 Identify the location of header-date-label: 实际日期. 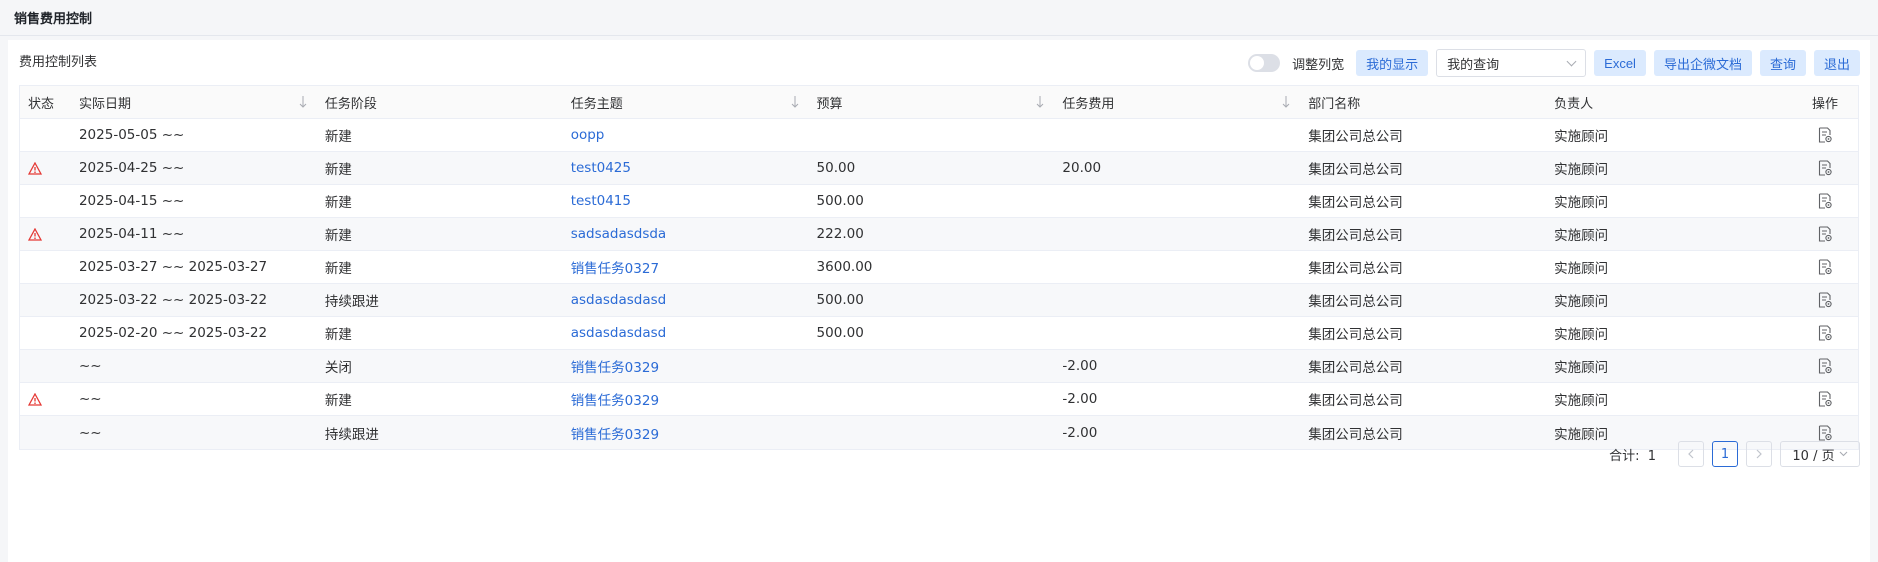
(104, 104).